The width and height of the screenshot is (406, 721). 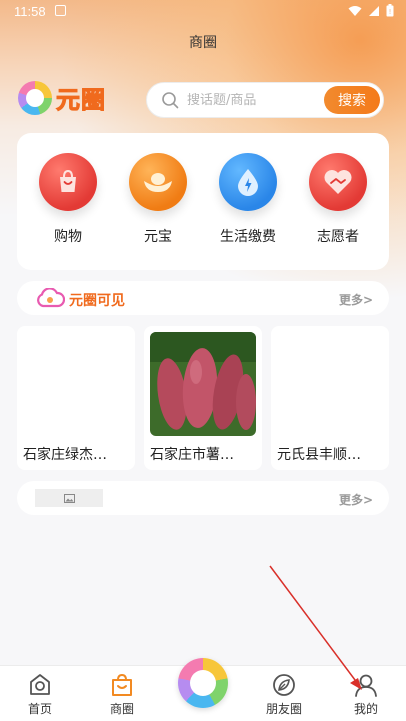 What do you see at coordinates (338, 237) in the screenshot?
I see `service-label: 志愿者` at bounding box center [338, 237].